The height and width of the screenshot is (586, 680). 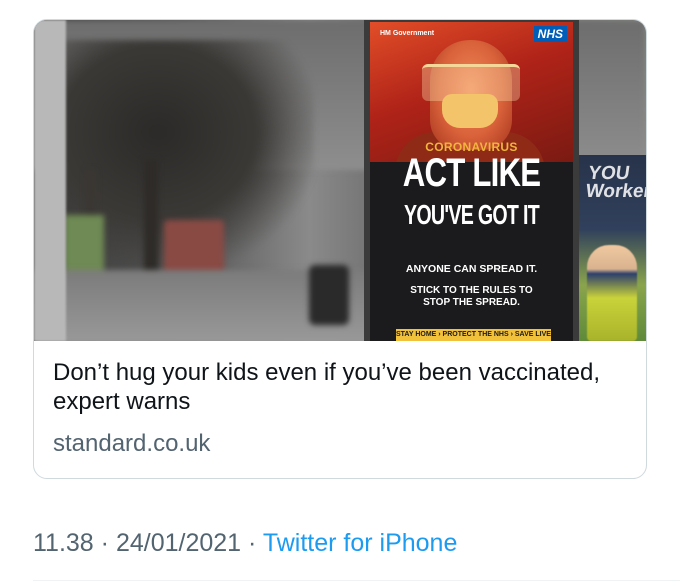 I want to click on poster-body-line3: STOP THE SPREAD., so click(x=471, y=302).